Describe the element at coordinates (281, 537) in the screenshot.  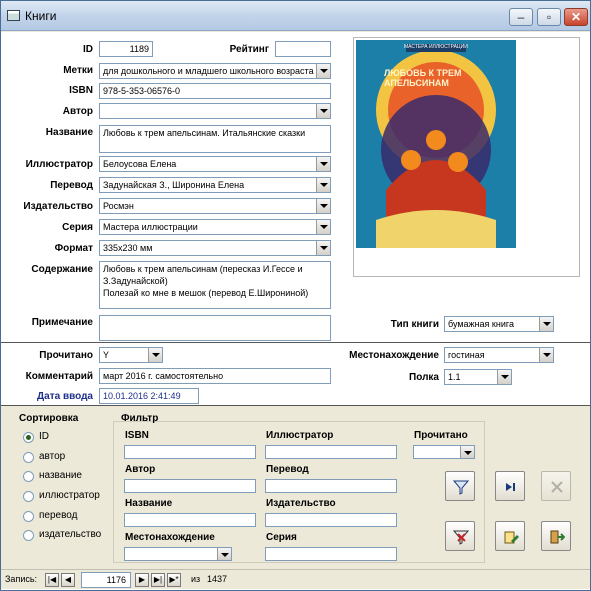
I see `filter-series-label: Серия` at that location.